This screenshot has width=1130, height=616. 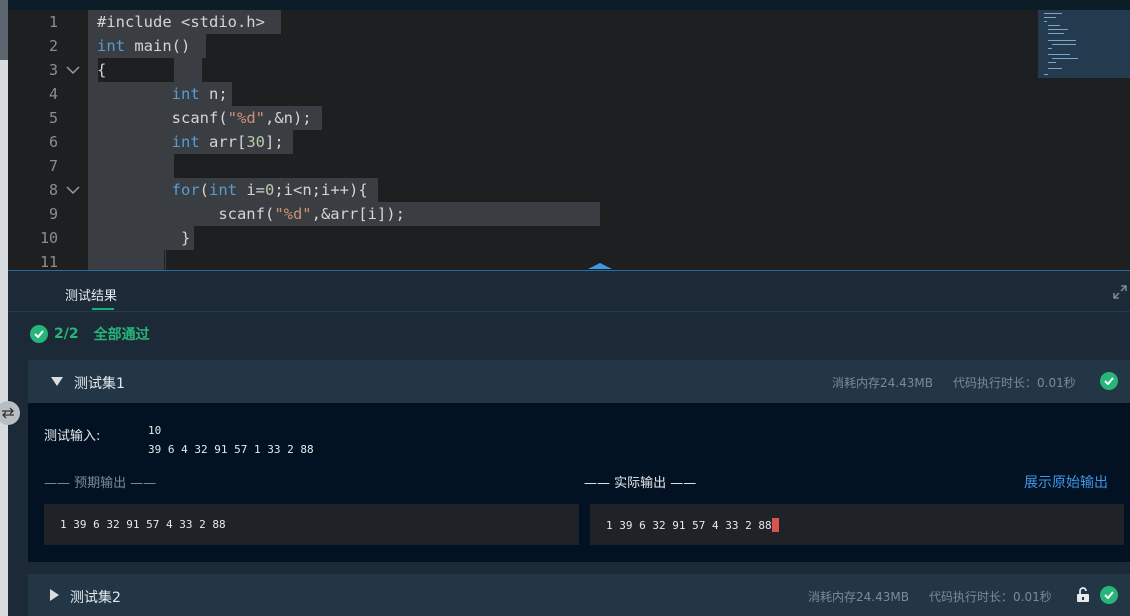 What do you see at coordinates (91, 294) in the screenshot?
I see `tab-test-results: 测试结果` at bounding box center [91, 294].